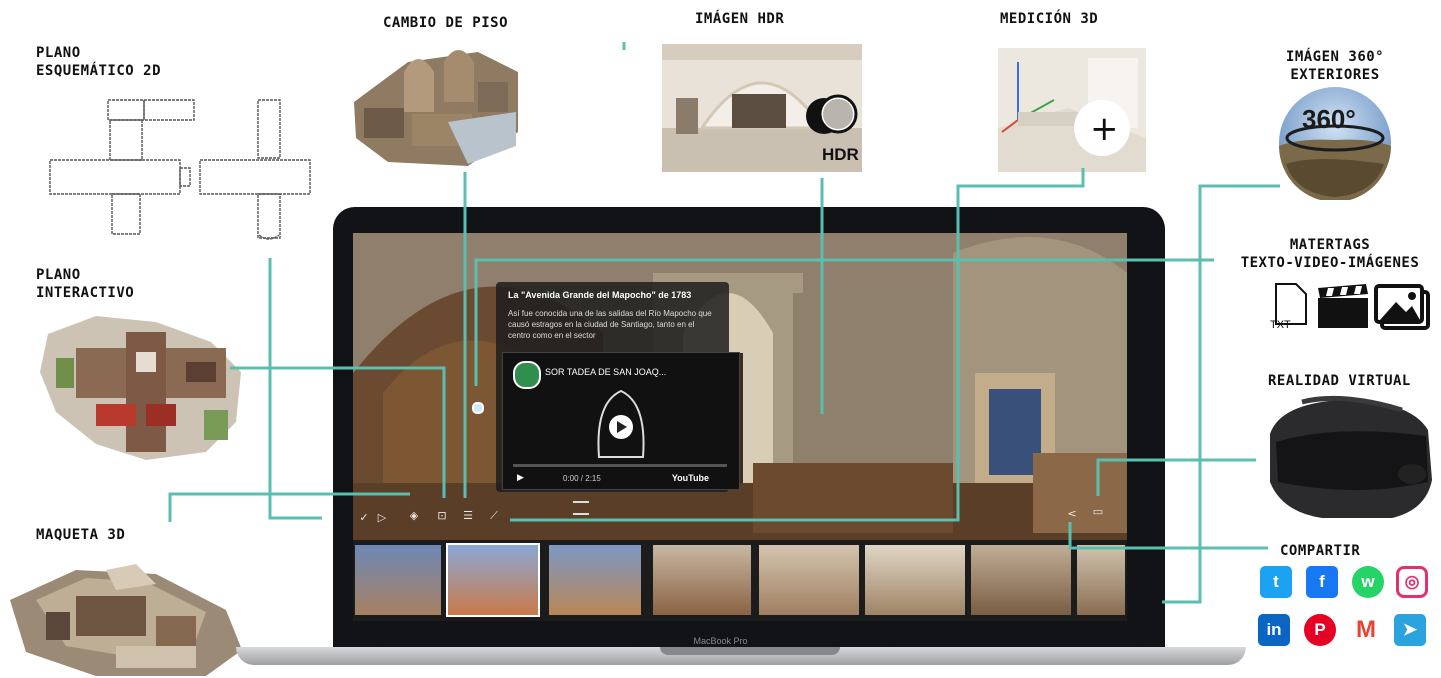 The width and height of the screenshot is (1441, 678). I want to click on label-plano-2d-line1: PLANO, so click(58, 53).